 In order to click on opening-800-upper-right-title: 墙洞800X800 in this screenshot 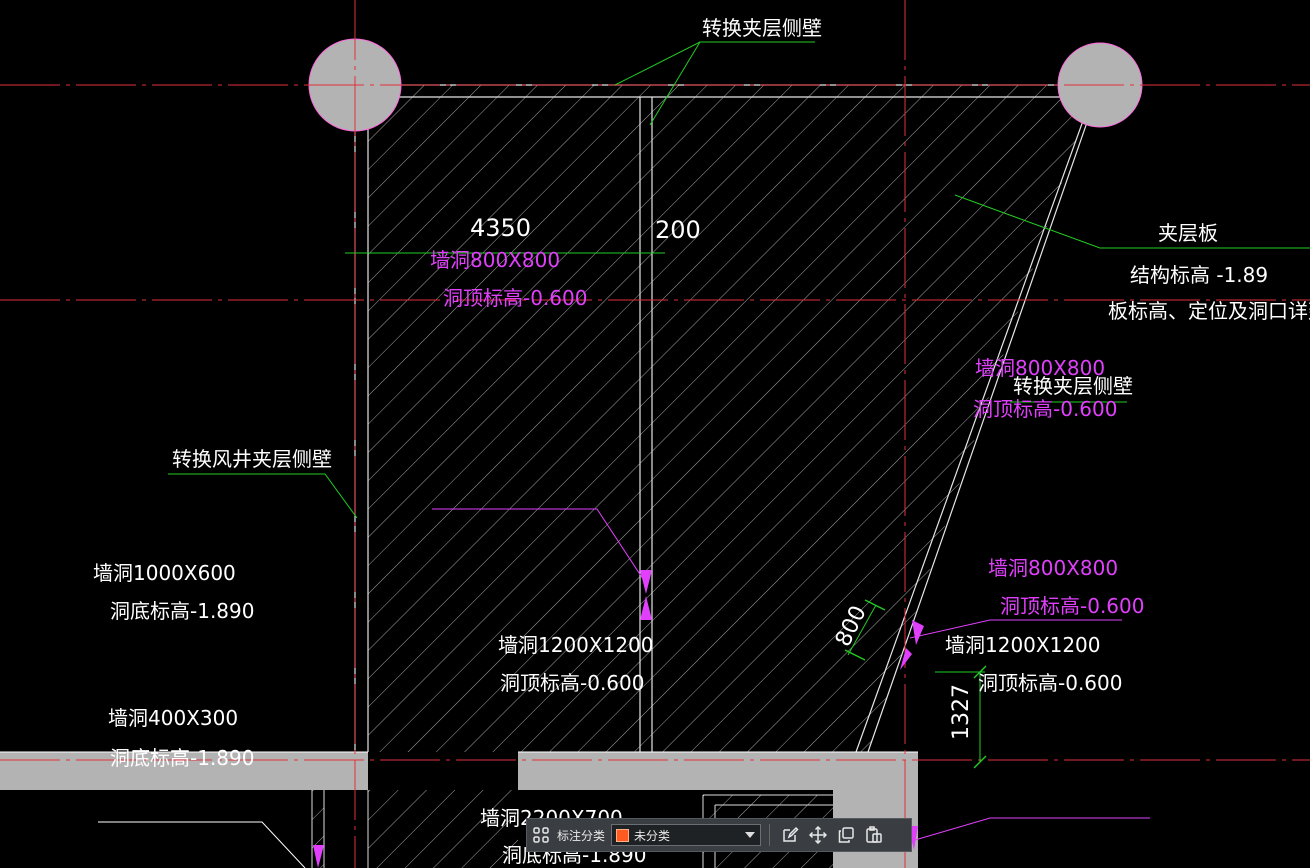, I will do `click(1040, 368)`.